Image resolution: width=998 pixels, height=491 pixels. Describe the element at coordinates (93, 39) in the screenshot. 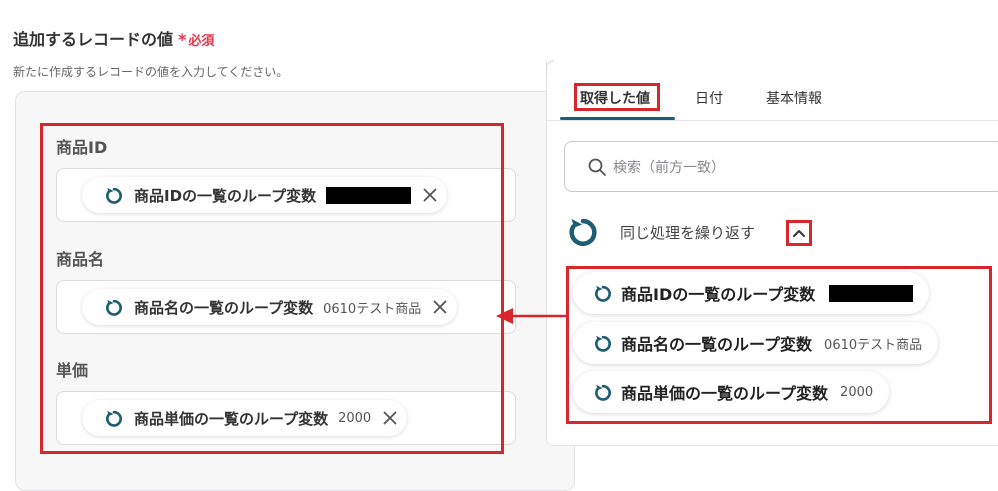

I see `title-text: 追加するレコードの値` at that location.